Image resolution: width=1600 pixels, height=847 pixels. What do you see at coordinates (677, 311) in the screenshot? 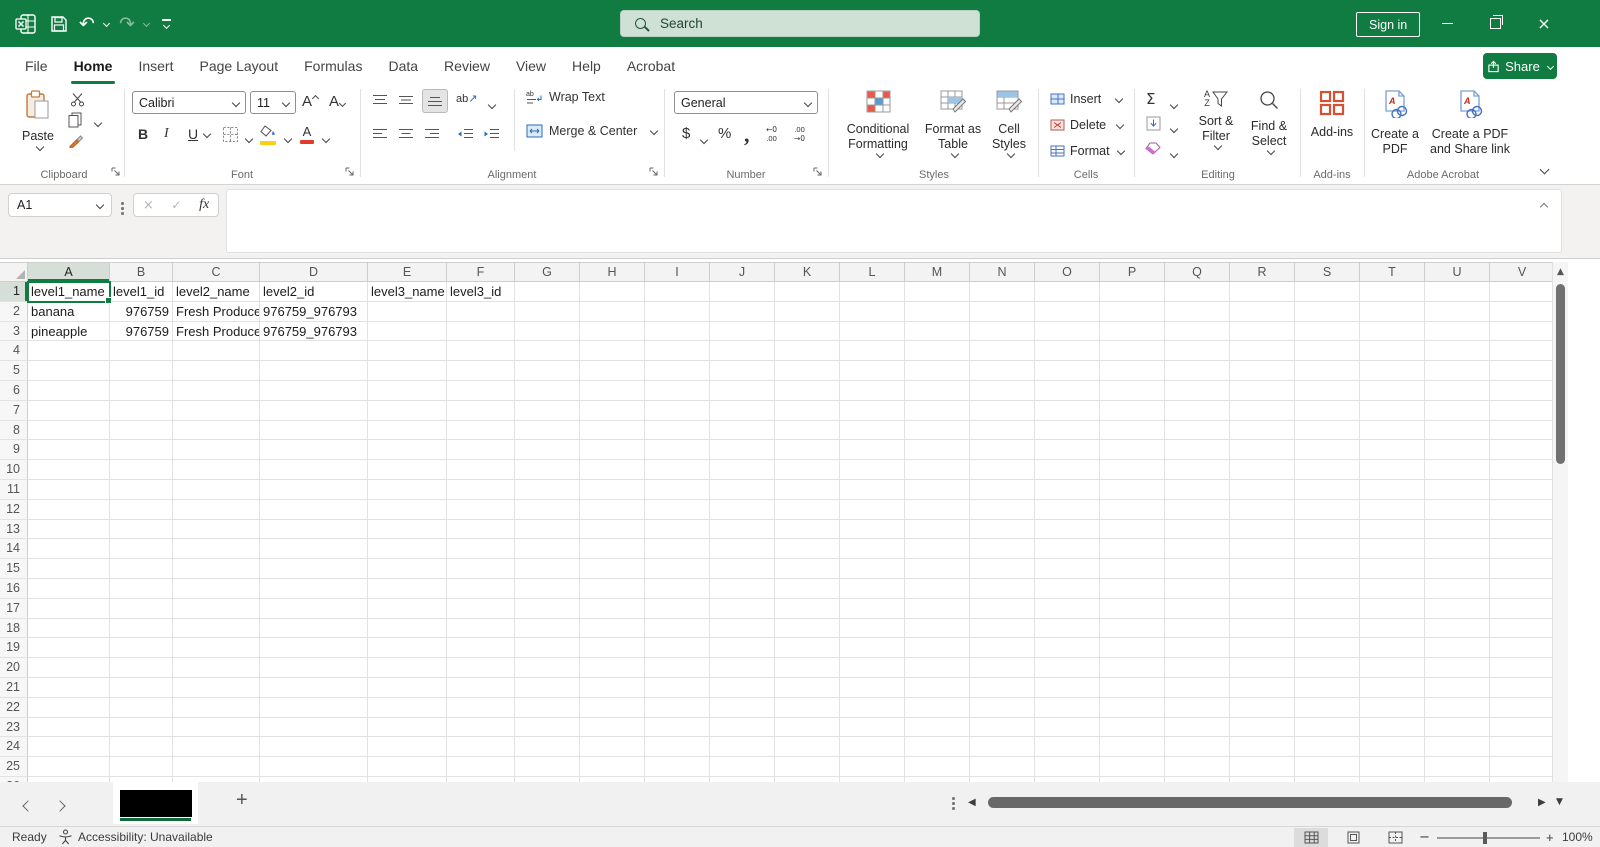
I see `cell-I2` at bounding box center [677, 311].